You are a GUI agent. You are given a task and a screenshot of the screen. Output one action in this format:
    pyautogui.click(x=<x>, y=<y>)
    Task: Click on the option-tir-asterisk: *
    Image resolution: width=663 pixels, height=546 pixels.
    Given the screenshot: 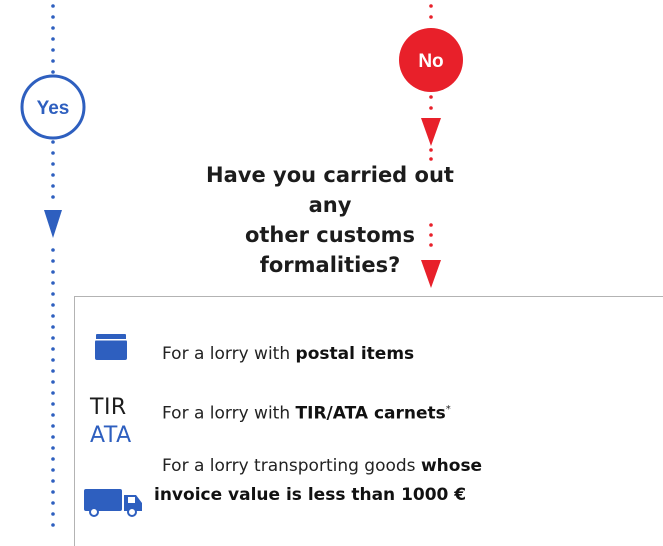 What is the action you would take?
    pyautogui.click(x=448, y=409)
    